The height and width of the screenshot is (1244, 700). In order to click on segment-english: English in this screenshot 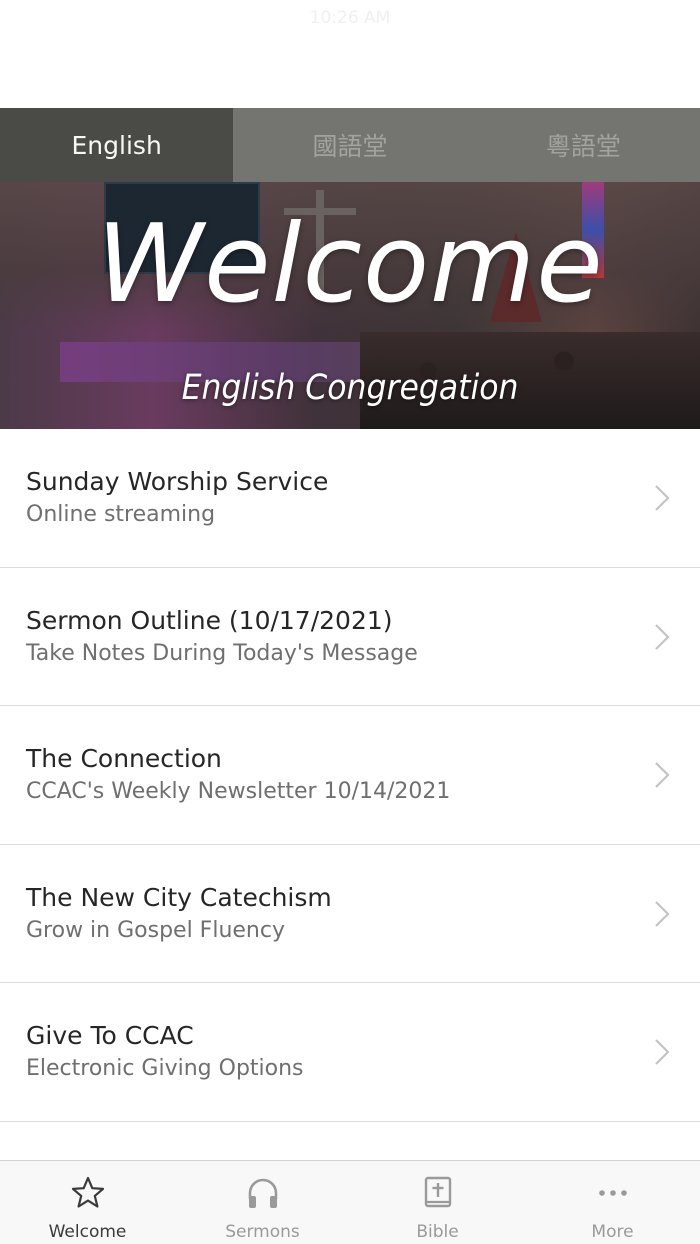, I will do `click(117, 145)`.